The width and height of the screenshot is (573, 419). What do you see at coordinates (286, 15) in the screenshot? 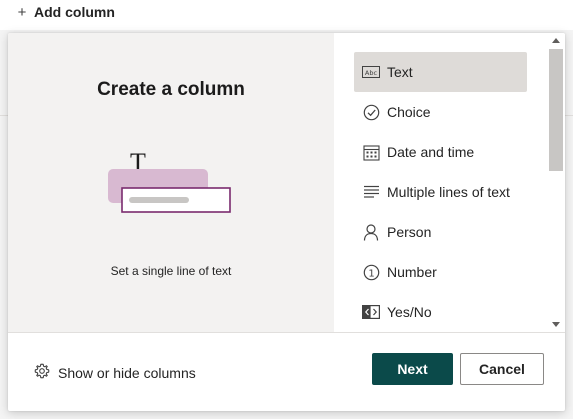
I see `command-bar: + Add column` at bounding box center [286, 15].